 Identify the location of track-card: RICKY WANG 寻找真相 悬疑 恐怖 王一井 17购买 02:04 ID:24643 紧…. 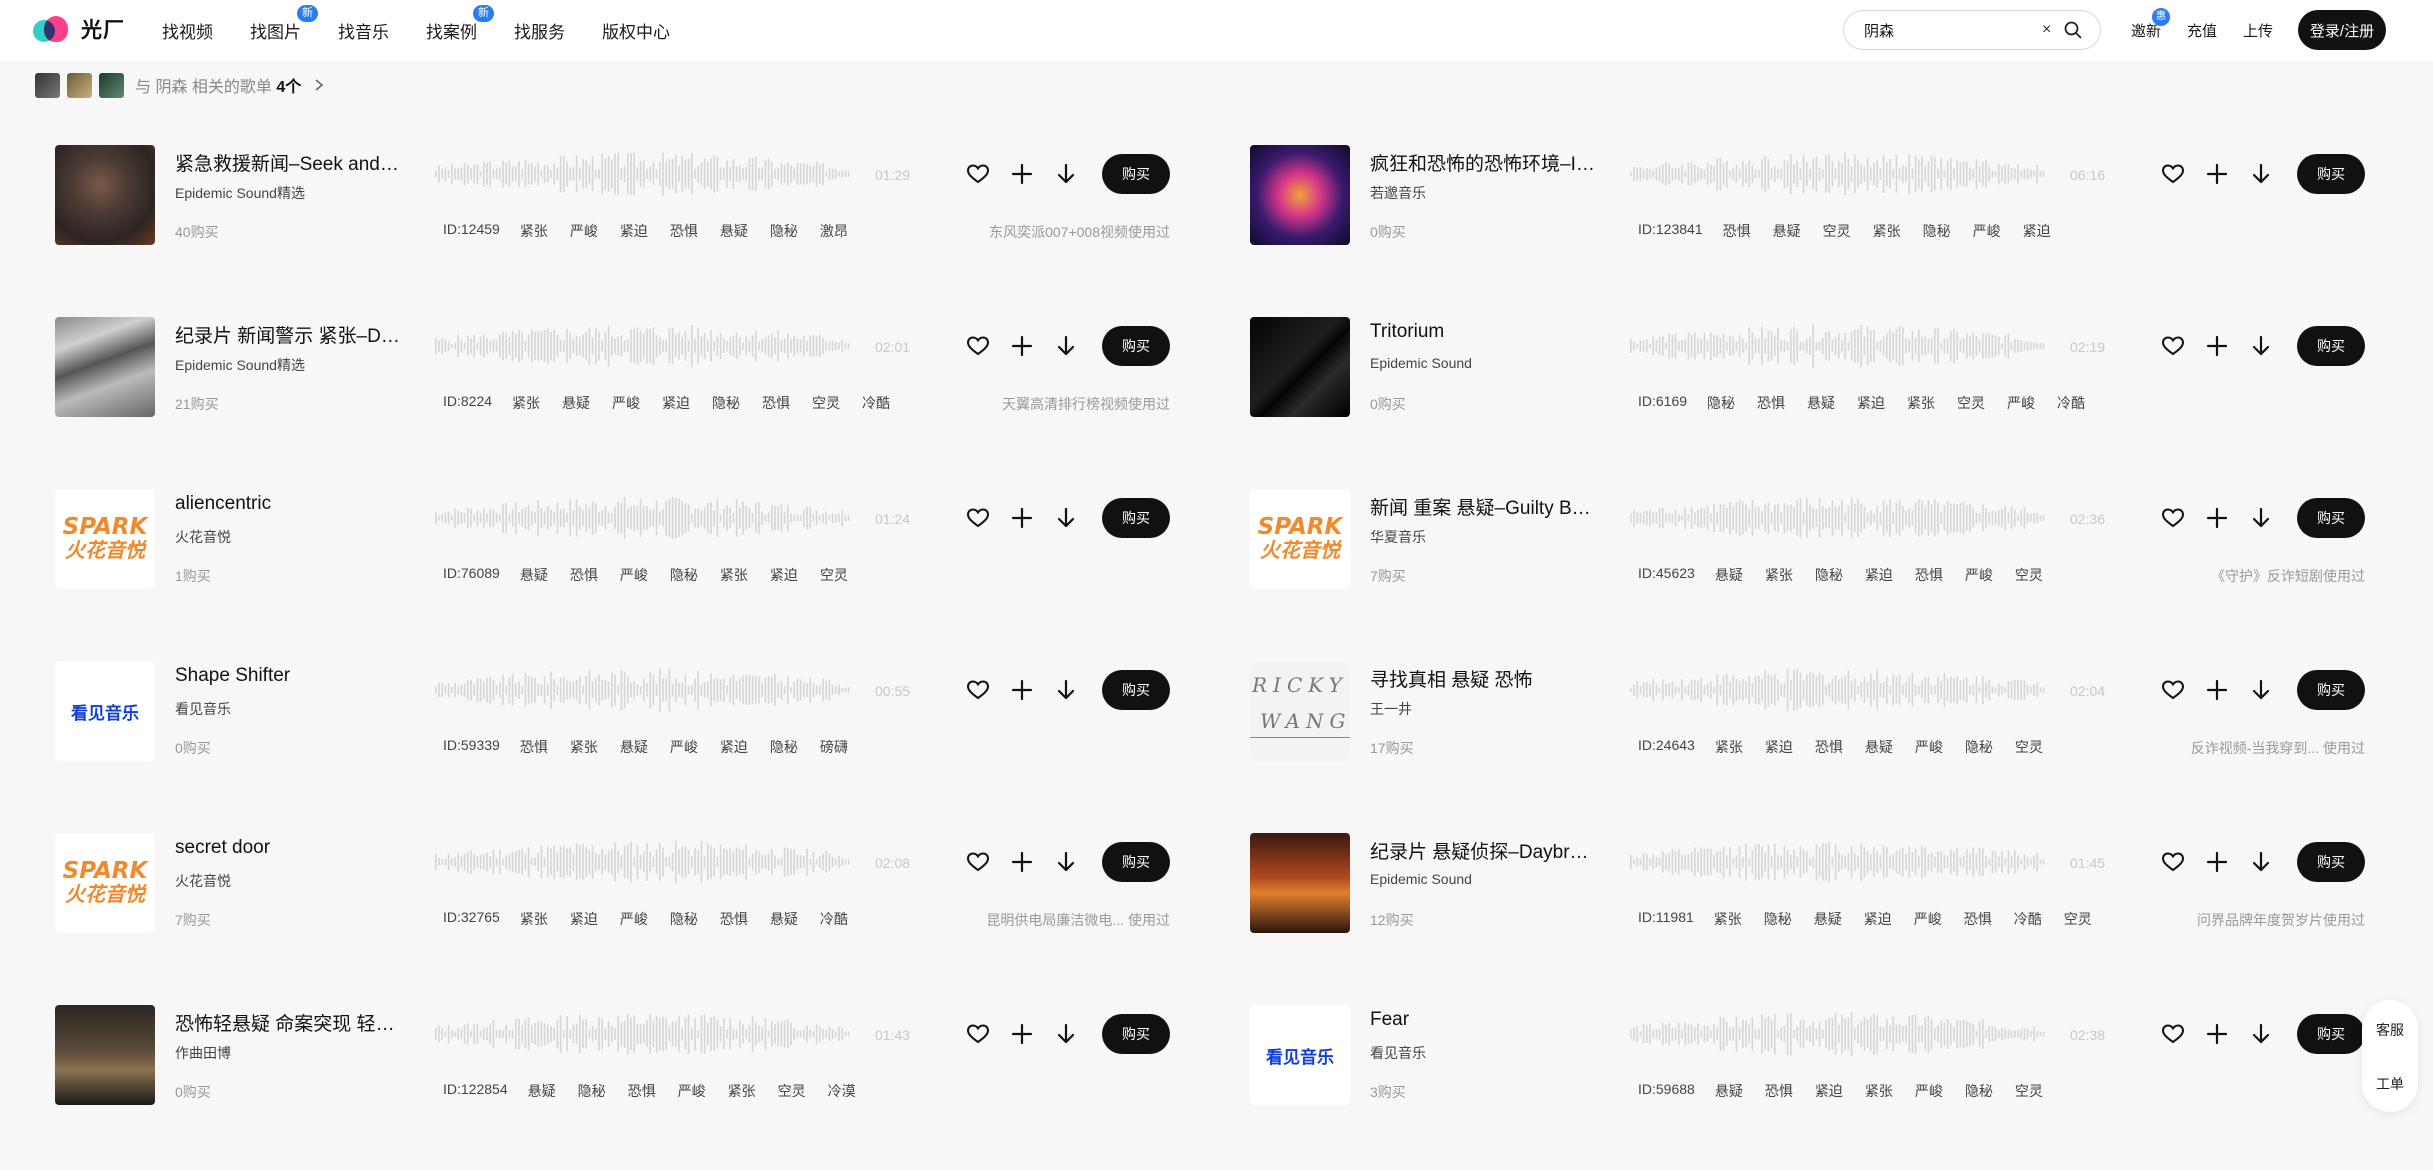
(1825, 716).